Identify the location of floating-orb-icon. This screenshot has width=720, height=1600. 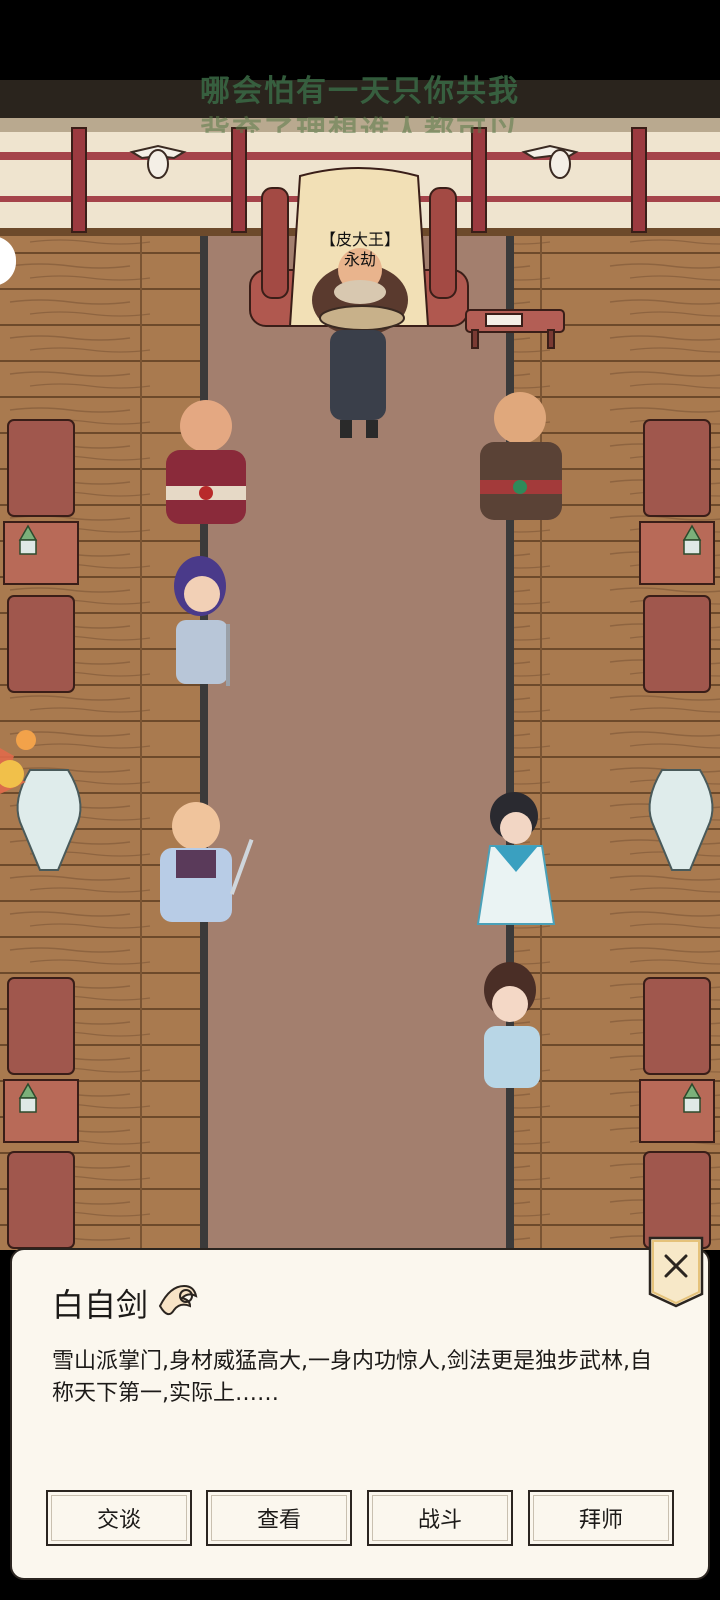
(22, 762).